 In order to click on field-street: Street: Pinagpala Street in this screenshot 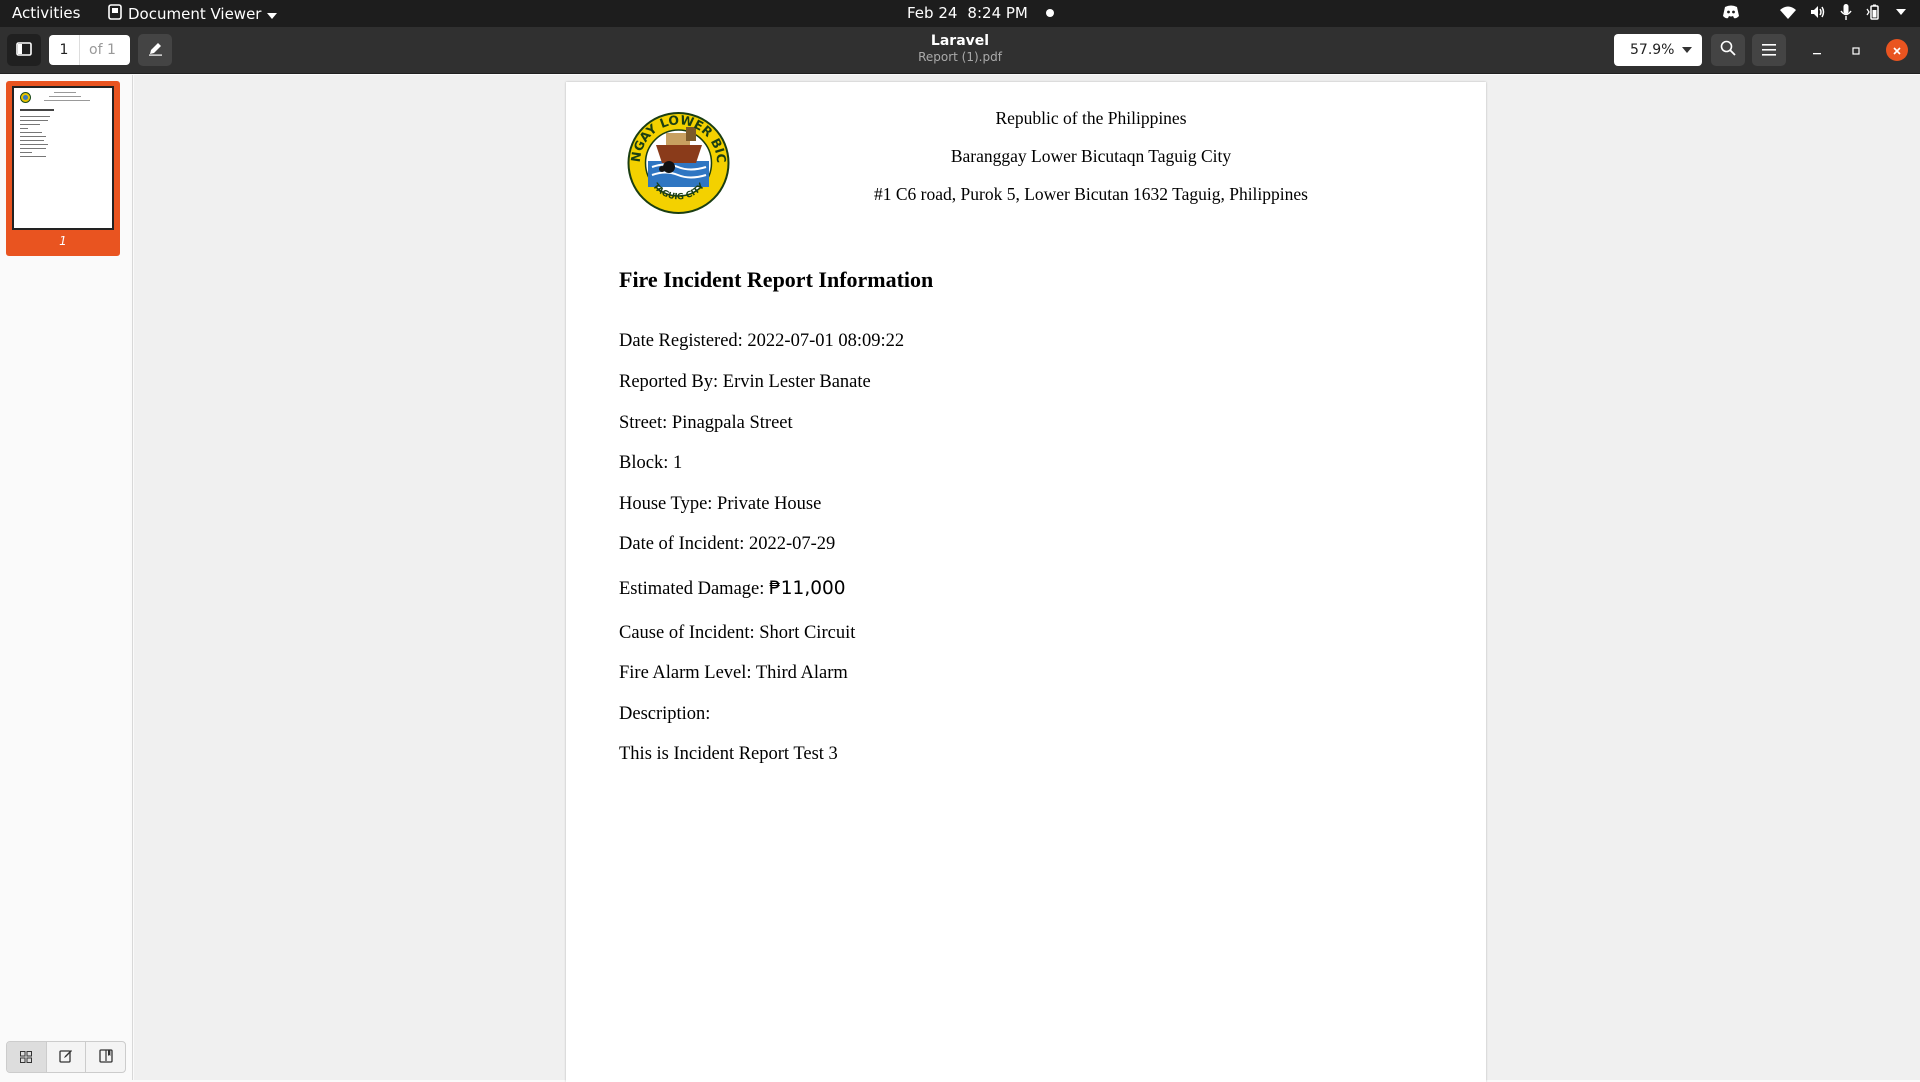, I will do `click(706, 423)`.